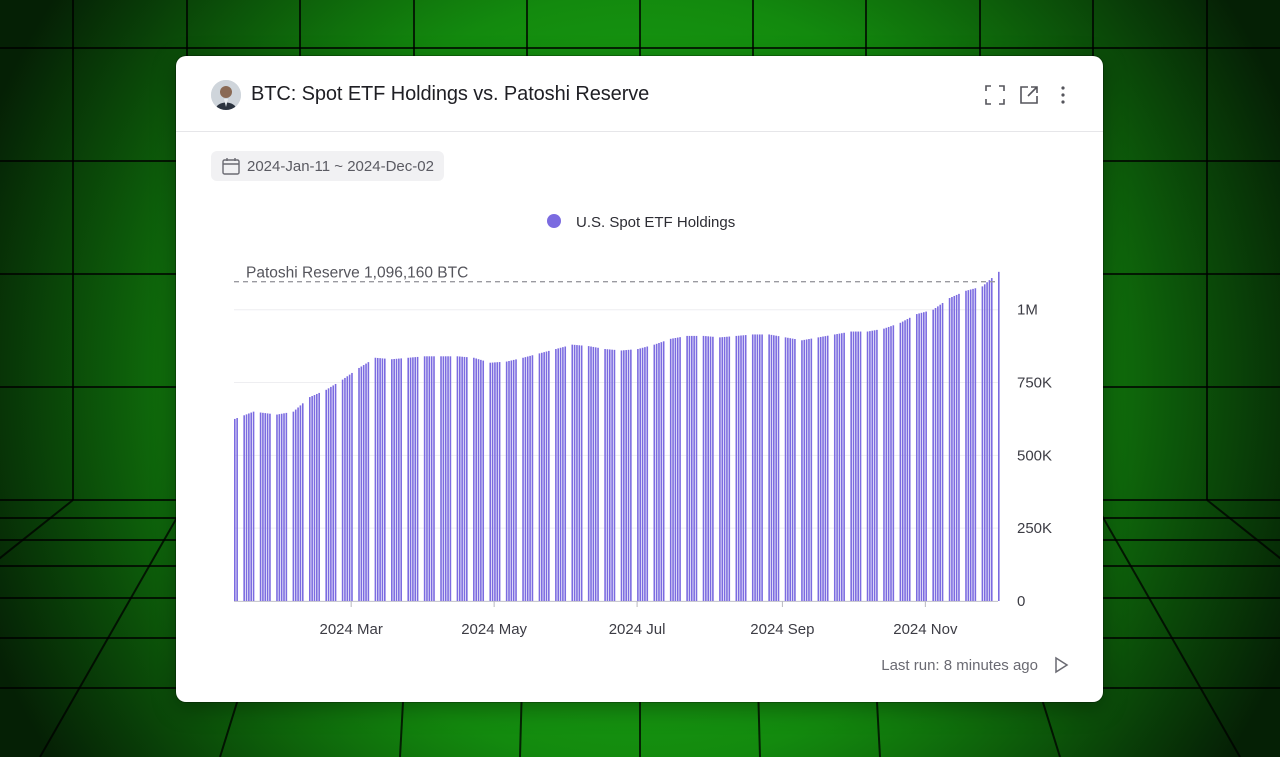 The image size is (1280, 757). What do you see at coordinates (782, 629) in the screenshot?
I see `x-tick-label: 2024 Sep` at bounding box center [782, 629].